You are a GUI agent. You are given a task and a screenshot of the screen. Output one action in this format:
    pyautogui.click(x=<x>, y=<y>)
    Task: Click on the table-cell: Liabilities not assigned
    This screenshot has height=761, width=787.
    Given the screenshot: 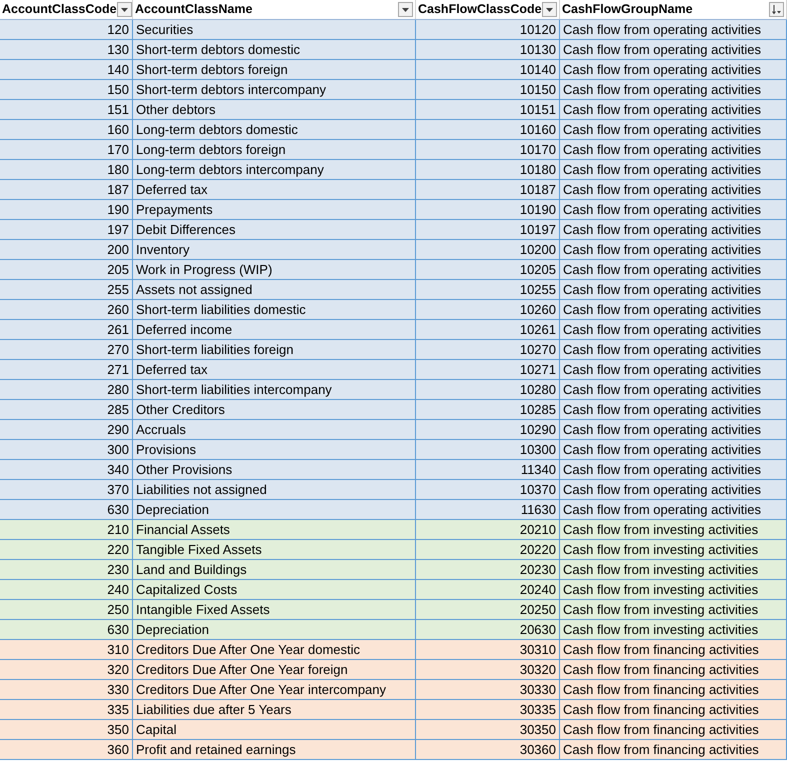 What is the action you would take?
    pyautogui.click(x=274, y=489)
    